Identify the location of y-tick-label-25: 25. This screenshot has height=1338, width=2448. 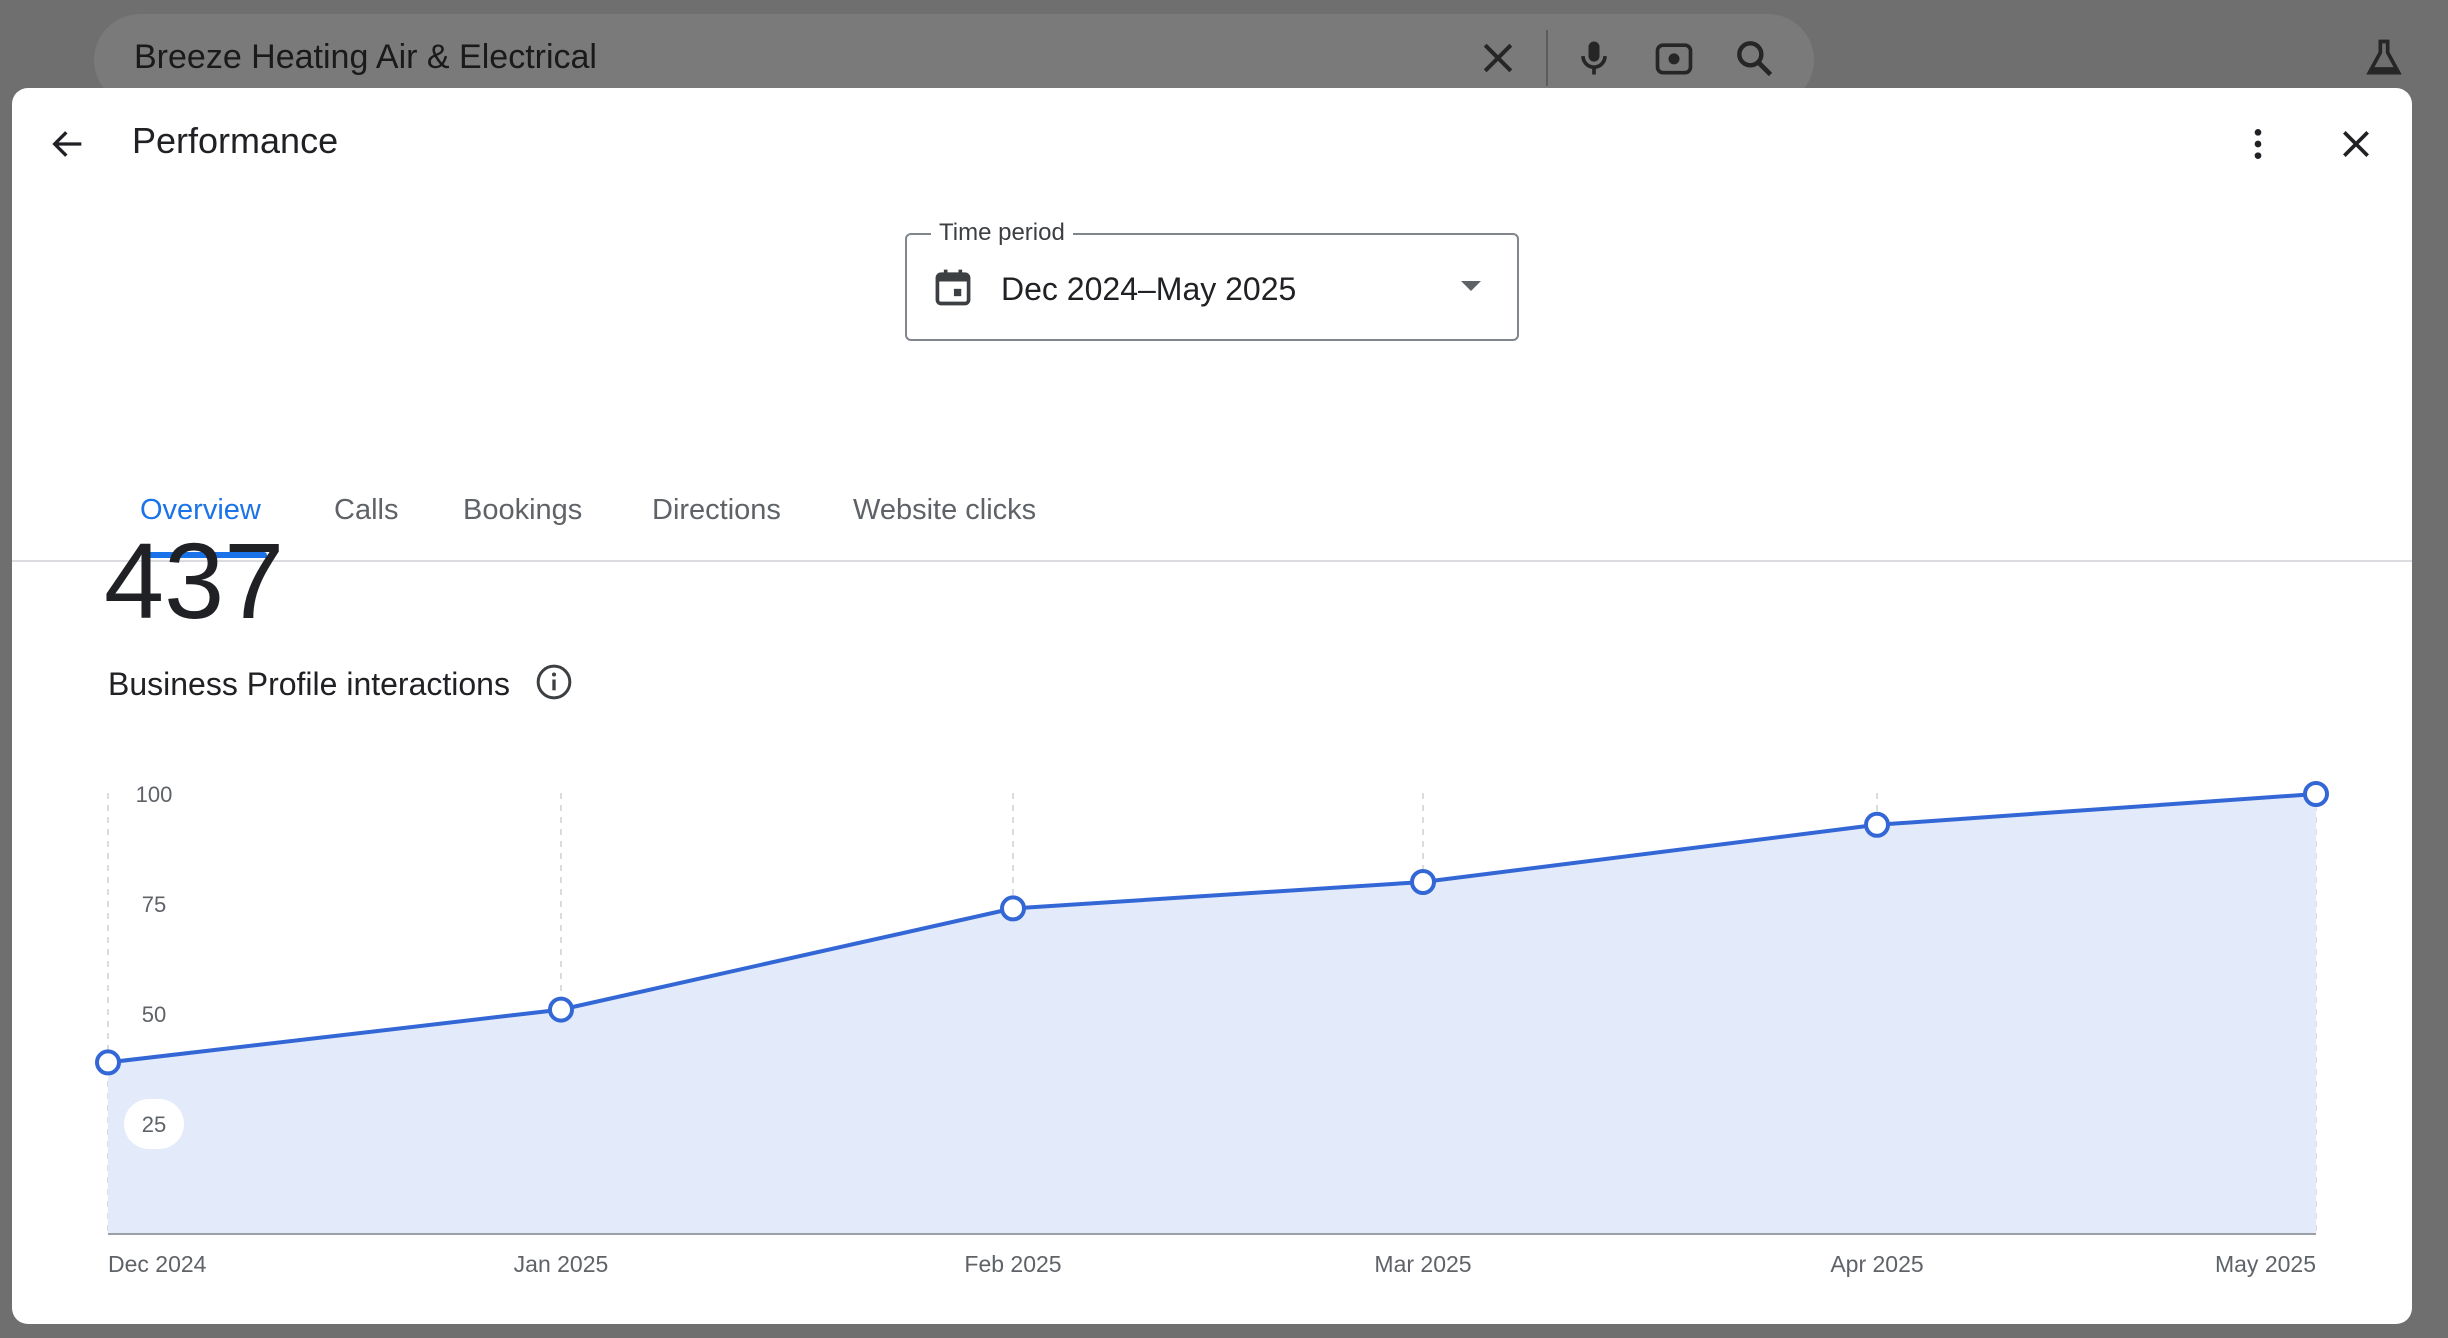
(154, 1124).